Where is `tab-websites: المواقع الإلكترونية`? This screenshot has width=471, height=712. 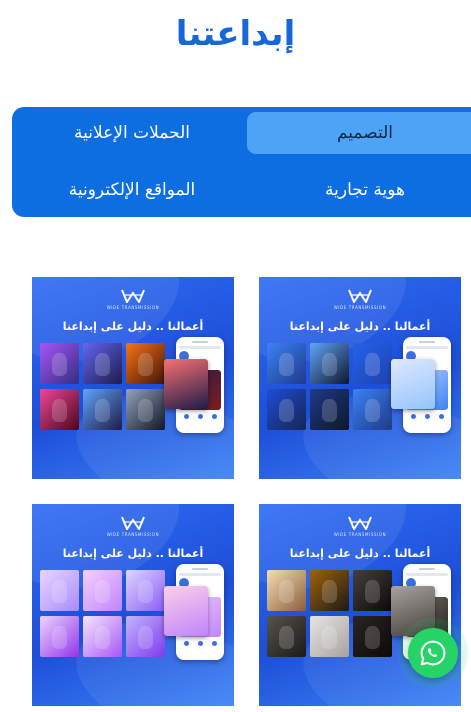
tab-websites: المواقع الإلكترونية is located at coordinates (132, 190).